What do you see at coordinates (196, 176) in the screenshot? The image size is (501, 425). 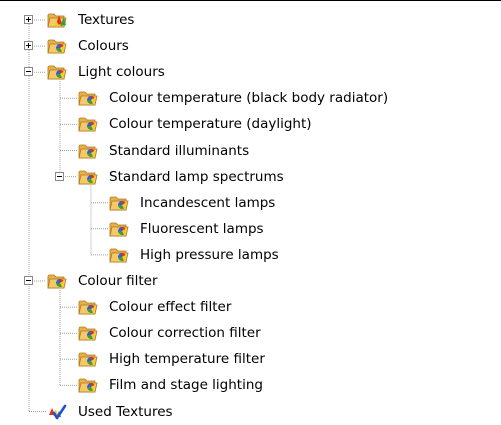 I see `tree-item-label: Standard lamp spectrums` at bounding box center [196, 176].